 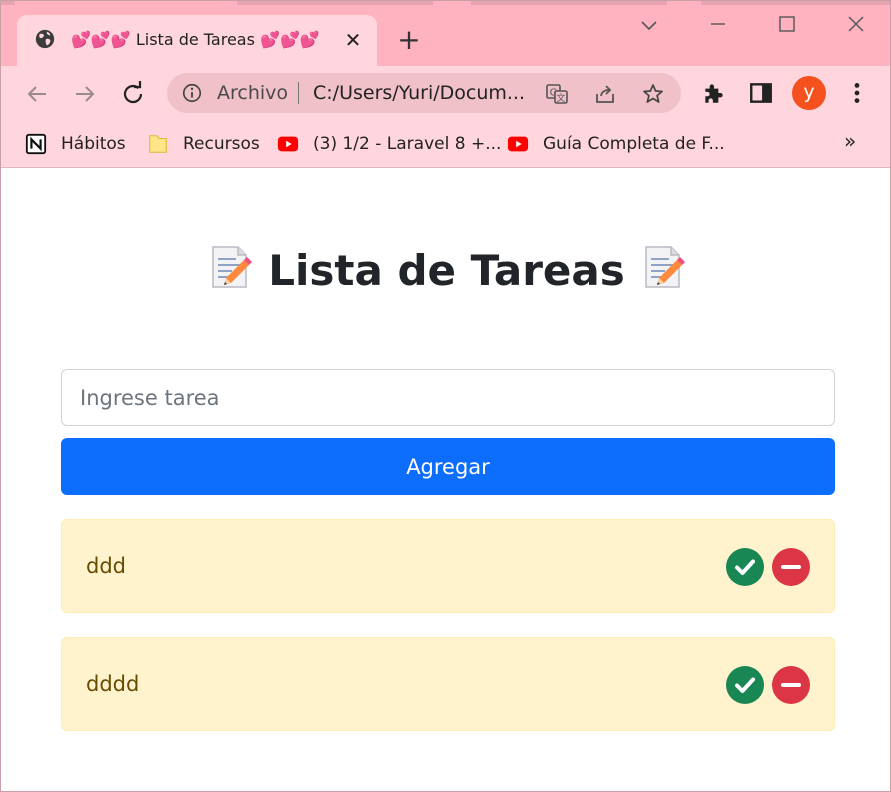 I want to click on minimize-button, so click(x=718, y=24).